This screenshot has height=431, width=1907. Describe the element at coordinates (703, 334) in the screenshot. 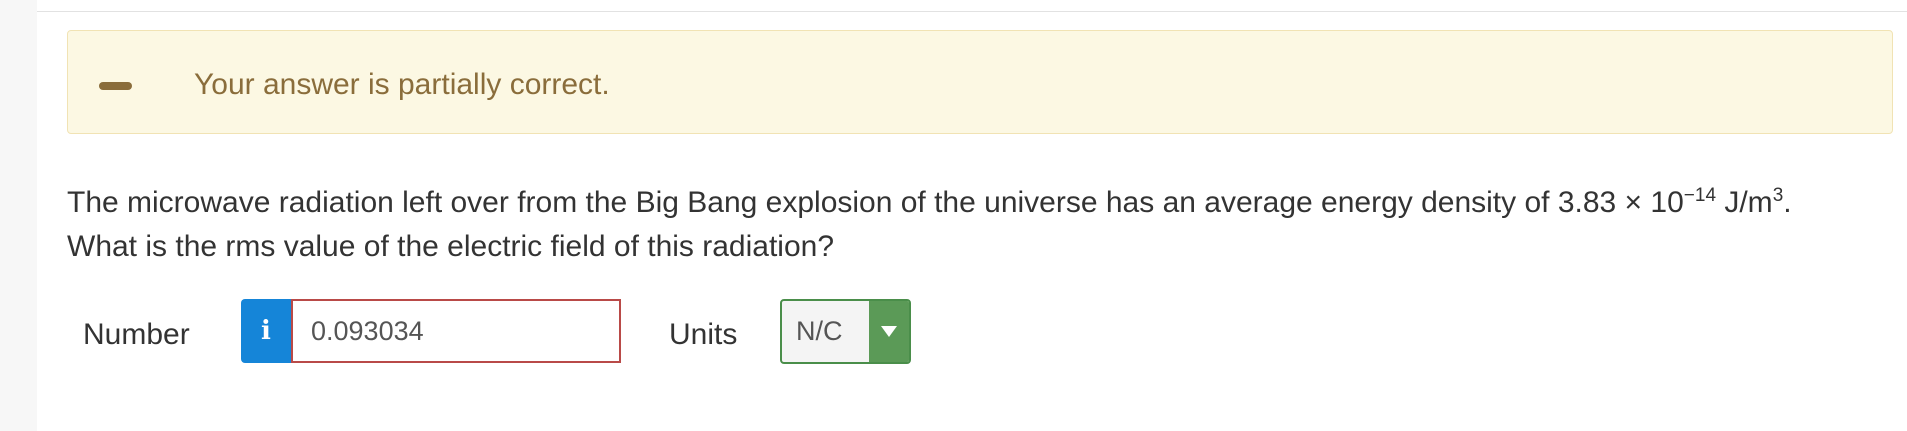

I see `units-label: Units` at that location.